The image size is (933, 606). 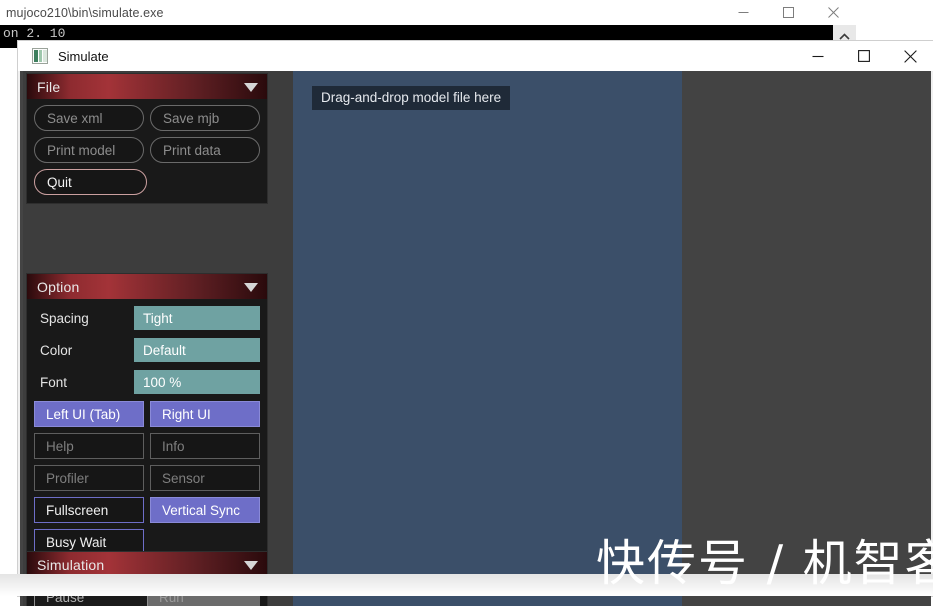 What do you see at coordinates (147, 286) in the screenshot?
I see `panel-option-header: Option` at bounding box center [147, 286].